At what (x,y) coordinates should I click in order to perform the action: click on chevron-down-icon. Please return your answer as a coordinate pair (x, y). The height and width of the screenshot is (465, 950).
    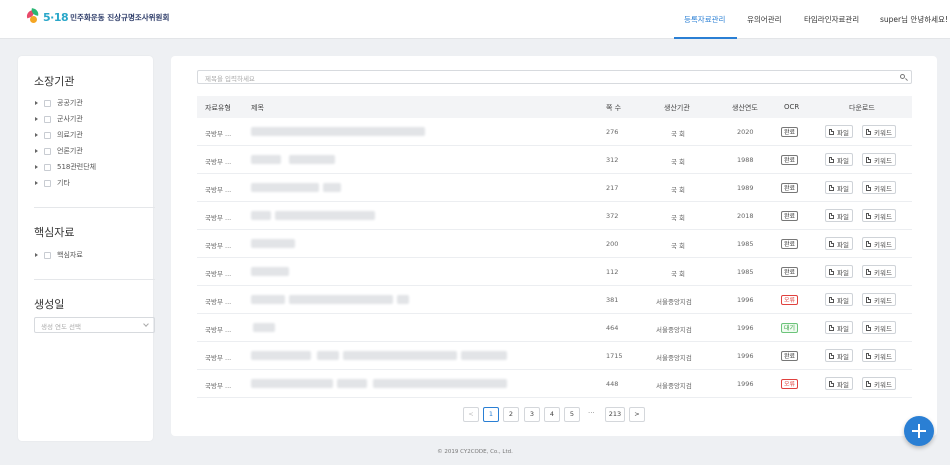
    Looking at the image, I should click on (146, 324).